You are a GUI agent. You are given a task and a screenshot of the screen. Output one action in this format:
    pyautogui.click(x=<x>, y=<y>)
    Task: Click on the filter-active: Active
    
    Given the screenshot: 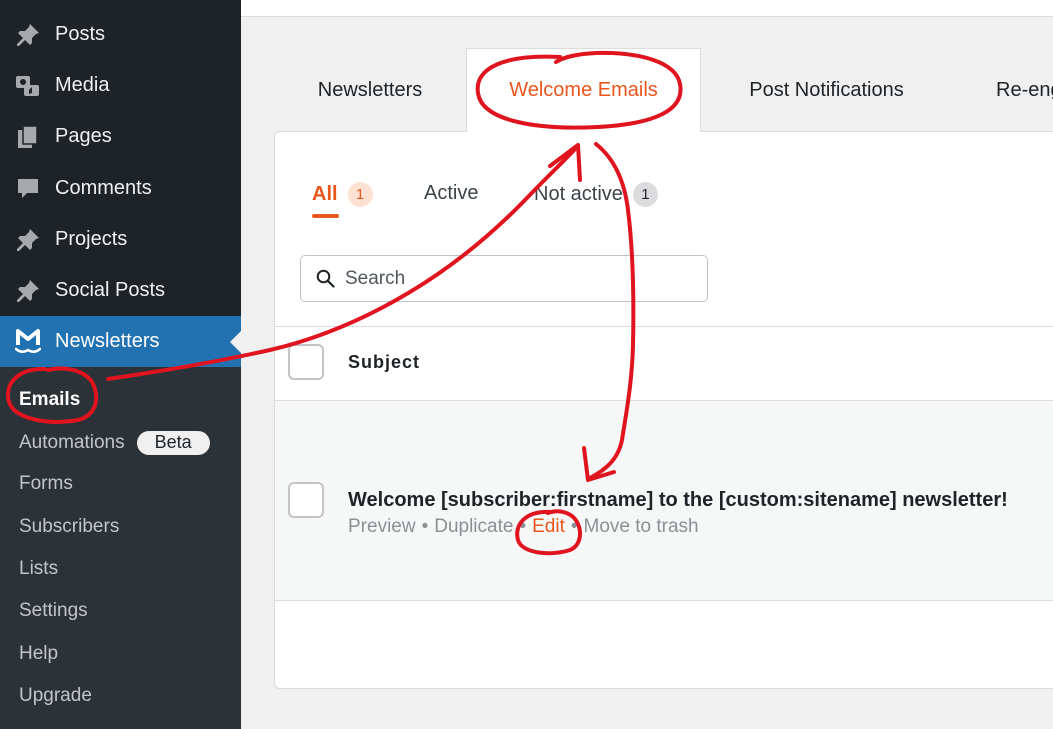 What is the action you would take?
    pyautogui.click(x=451, y=193)
    